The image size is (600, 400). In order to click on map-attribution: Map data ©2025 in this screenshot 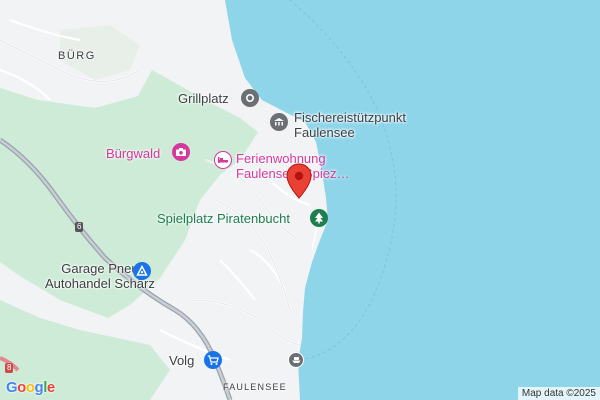, I will do `click(558, 393)`.